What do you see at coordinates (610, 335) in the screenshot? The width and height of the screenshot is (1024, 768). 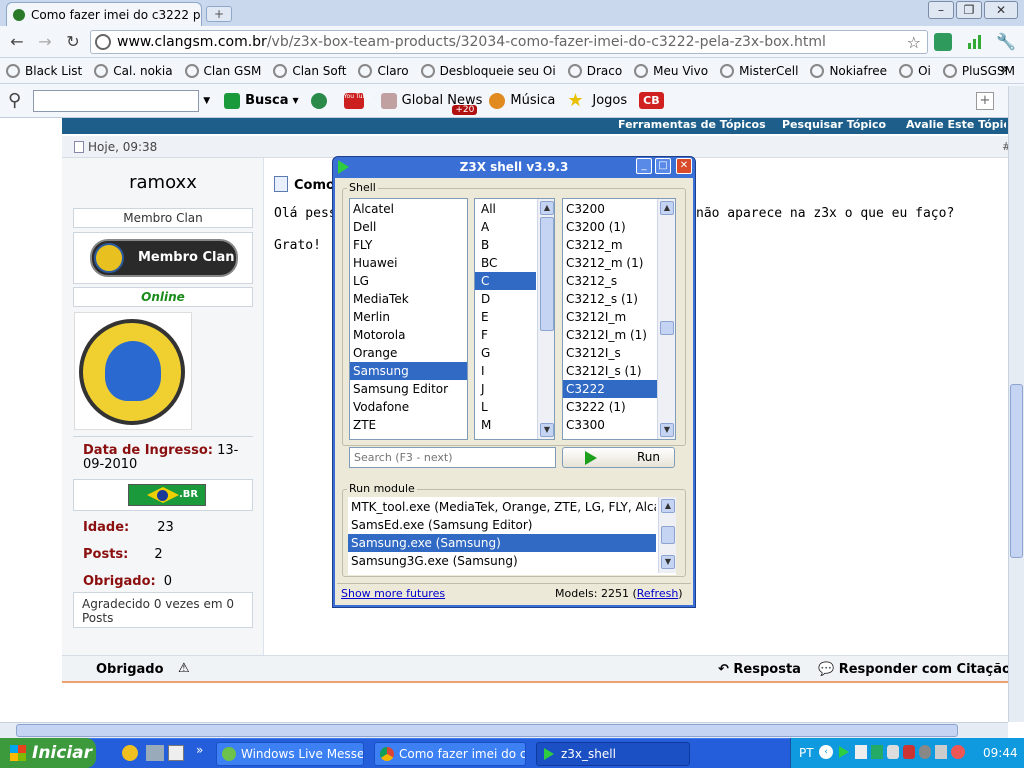 I see `model-list-item: C3212I_m (1)` at bounding box center [610, 335].